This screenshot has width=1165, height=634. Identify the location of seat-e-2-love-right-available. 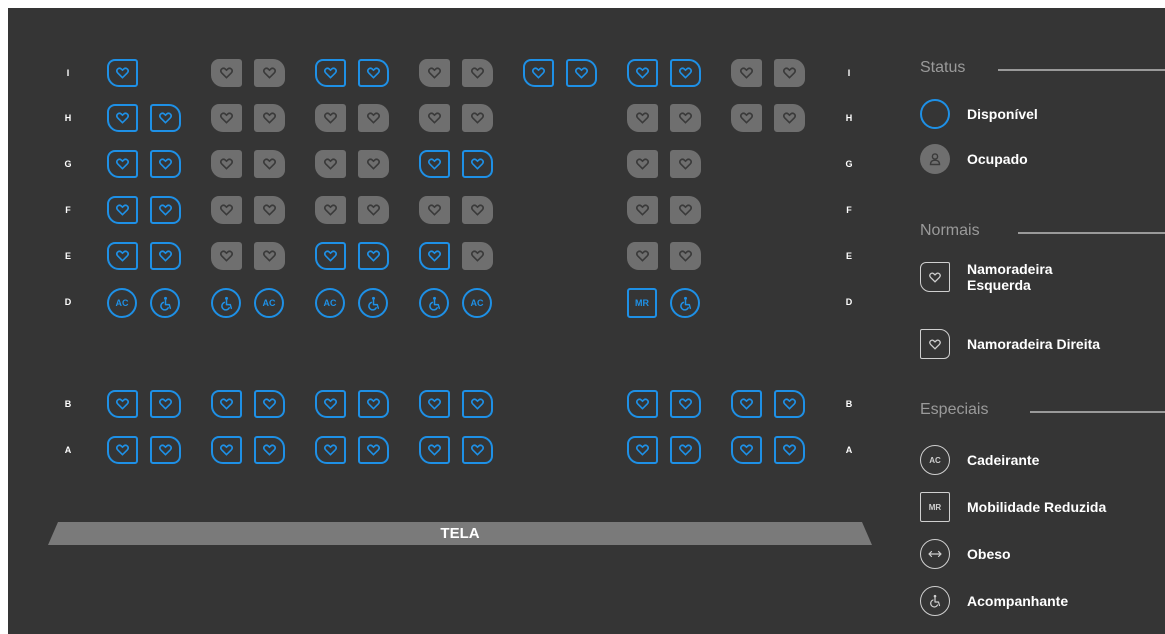
(165, 256).